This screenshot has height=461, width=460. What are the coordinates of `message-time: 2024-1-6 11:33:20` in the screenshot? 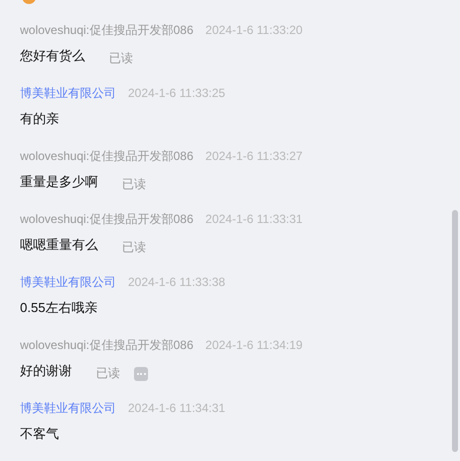 It's located at (254, 30).